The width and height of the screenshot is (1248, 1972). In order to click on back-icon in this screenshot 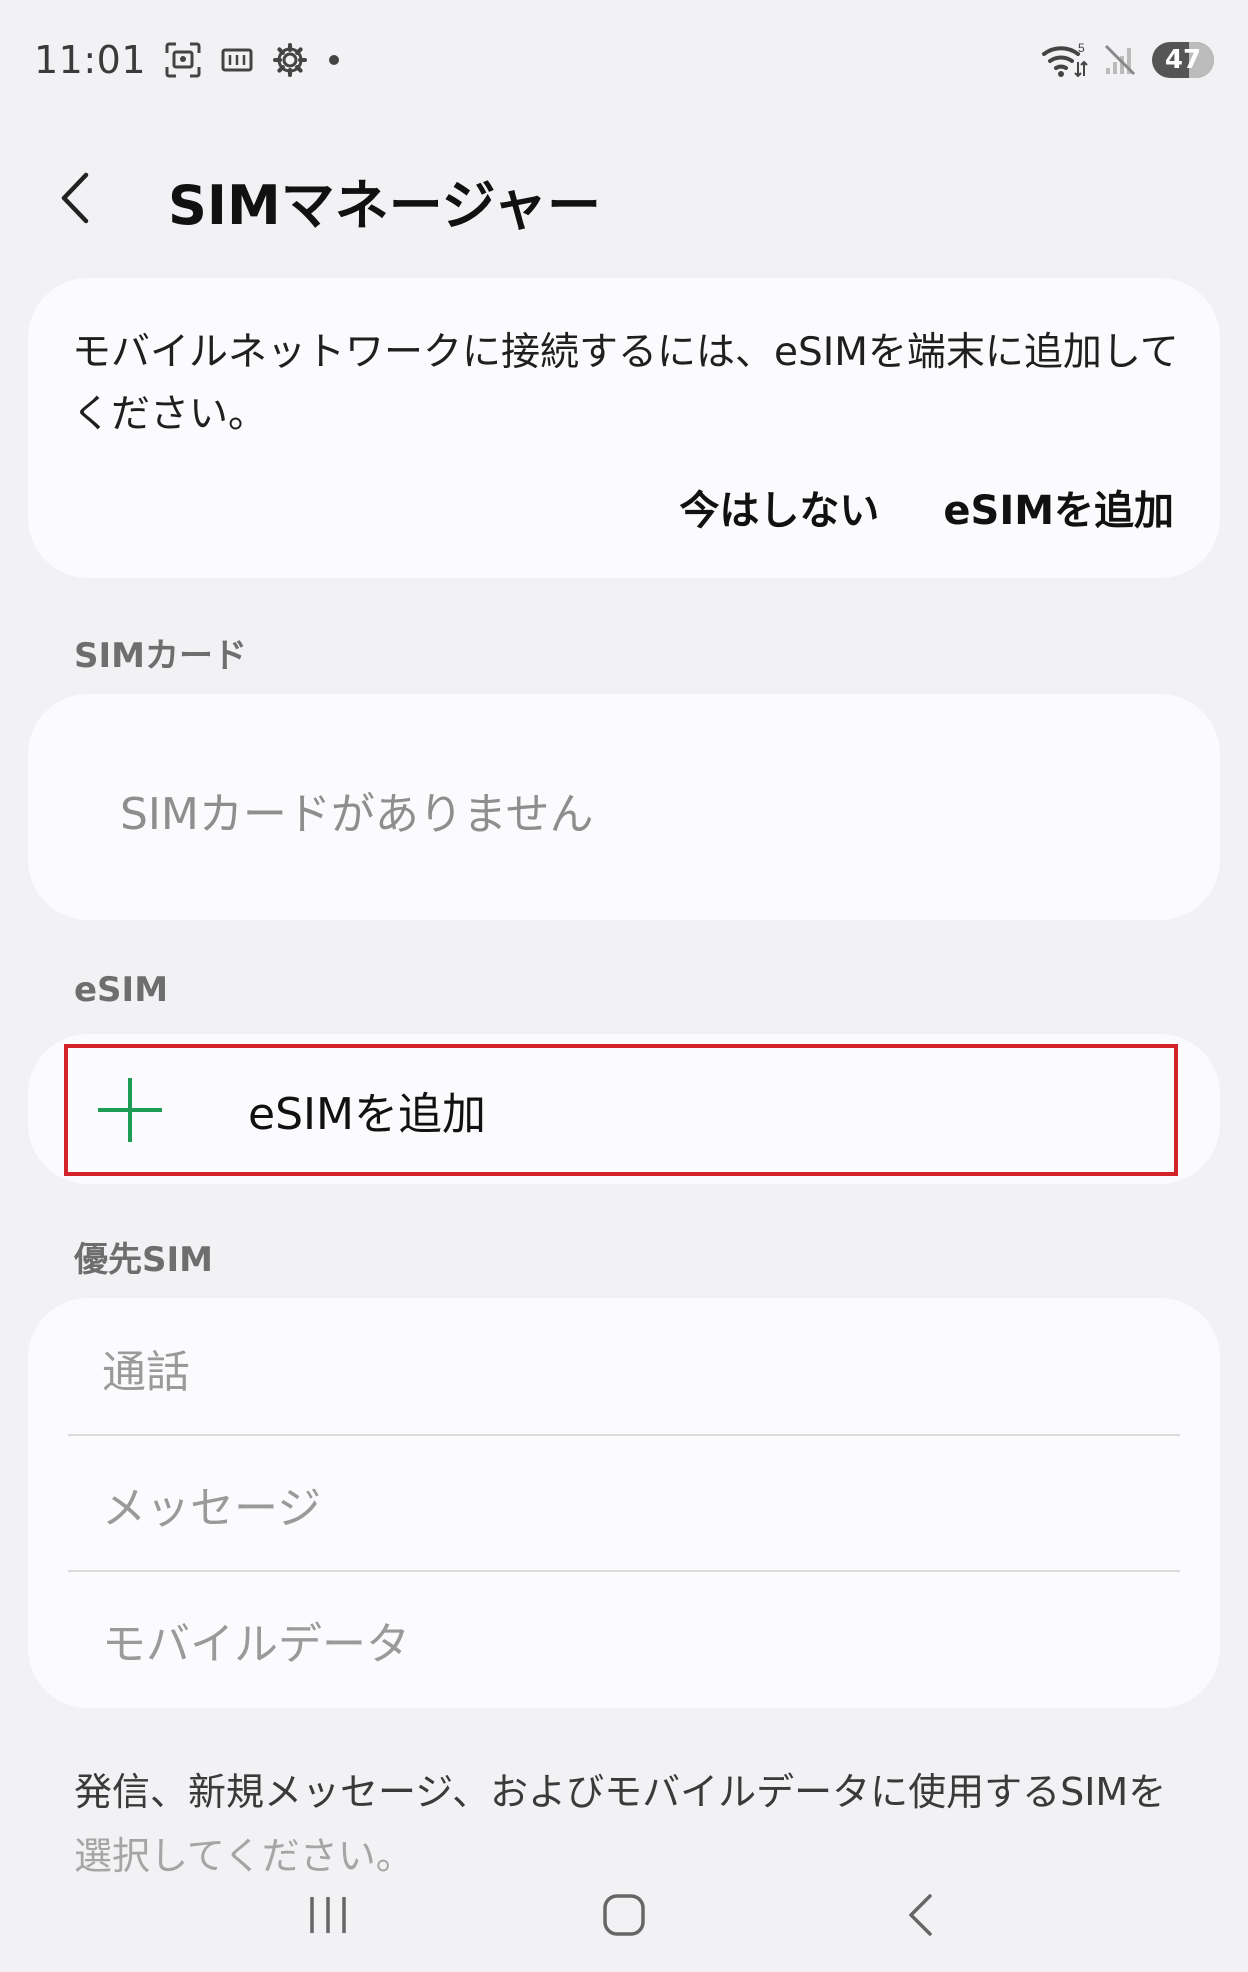, I will do `click(920, 1917)`.